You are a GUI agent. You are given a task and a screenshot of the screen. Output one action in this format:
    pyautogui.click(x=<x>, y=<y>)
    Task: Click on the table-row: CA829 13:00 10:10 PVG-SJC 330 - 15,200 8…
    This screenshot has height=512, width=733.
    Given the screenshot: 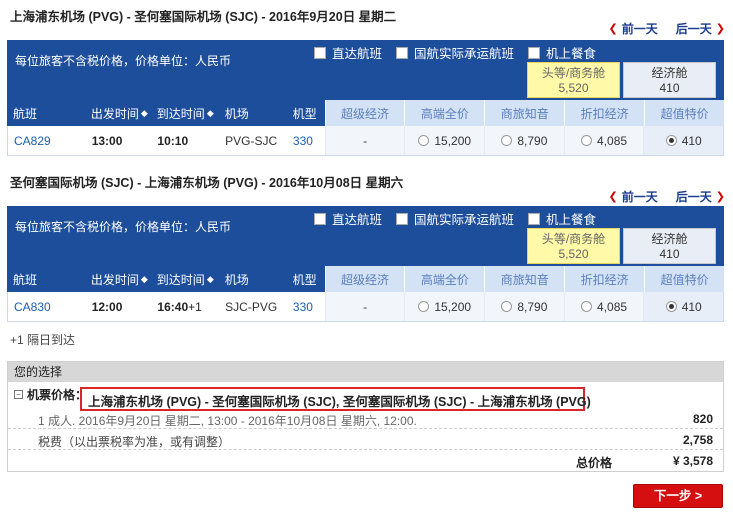 What is the action you would take?
    pyautogui.click(x=365, y=141)
    